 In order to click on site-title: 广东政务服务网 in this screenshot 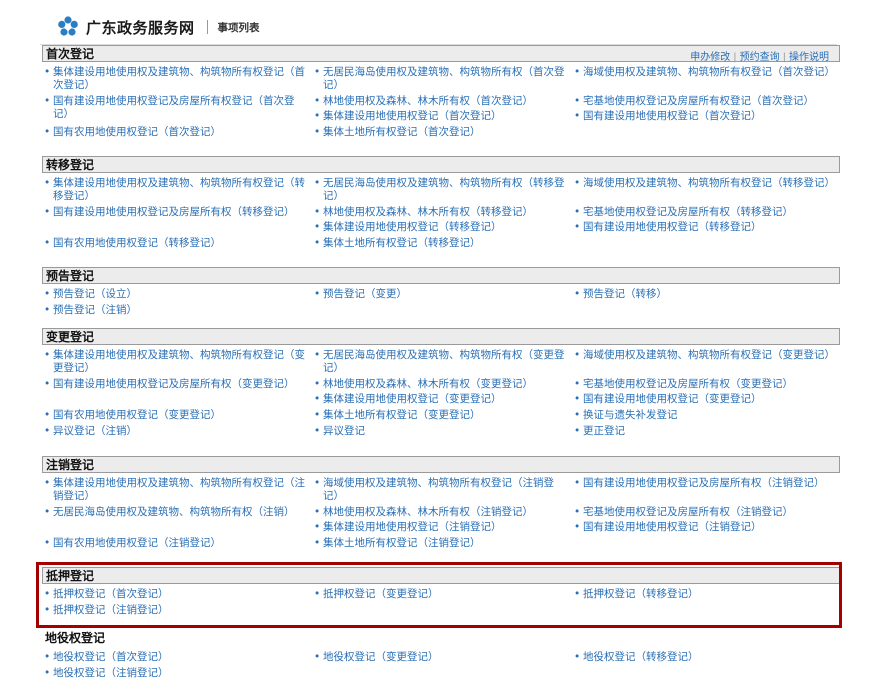, I will do `click(140, 27)`.